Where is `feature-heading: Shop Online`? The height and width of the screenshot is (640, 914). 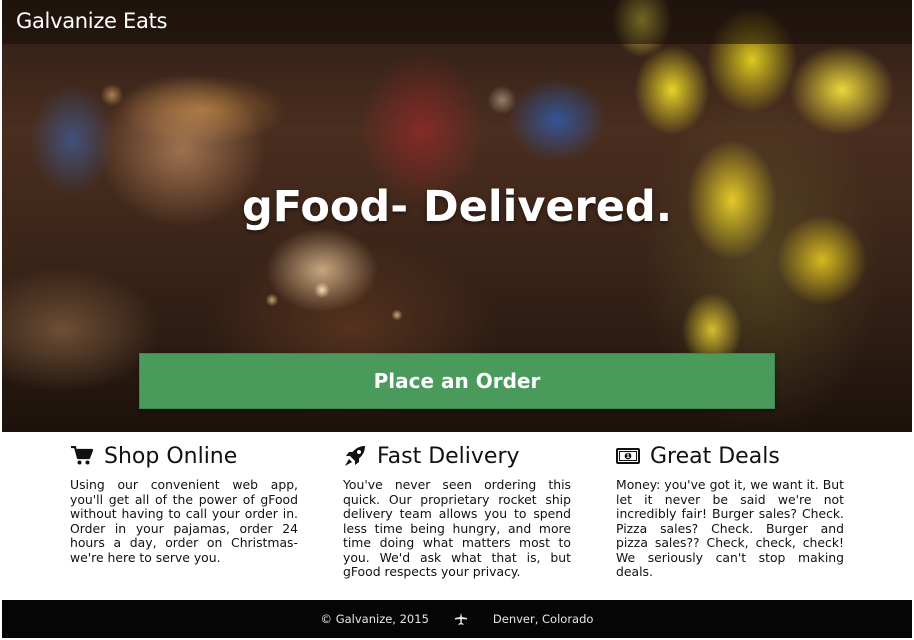
feature-heading: Shop Online is located at coordinates (184, 456).